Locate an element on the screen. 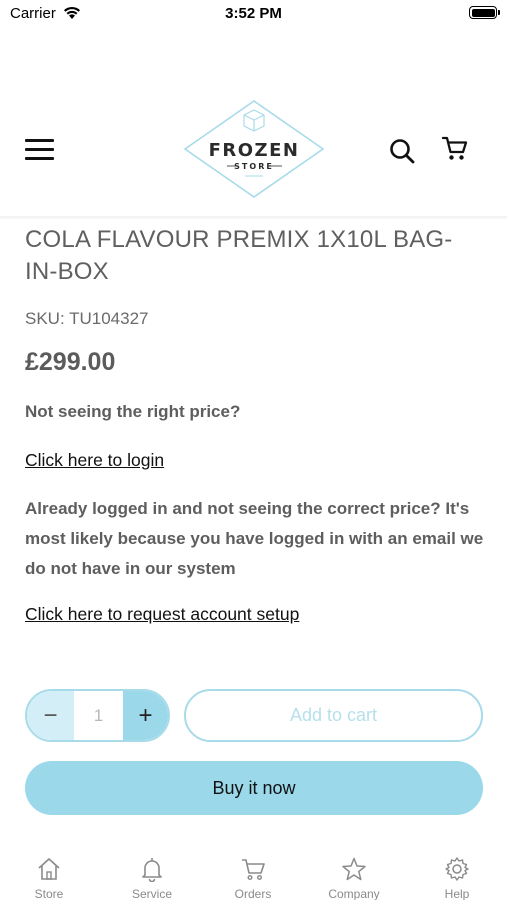  decrease-quantity-button: − is located at coordinates (50, 715).